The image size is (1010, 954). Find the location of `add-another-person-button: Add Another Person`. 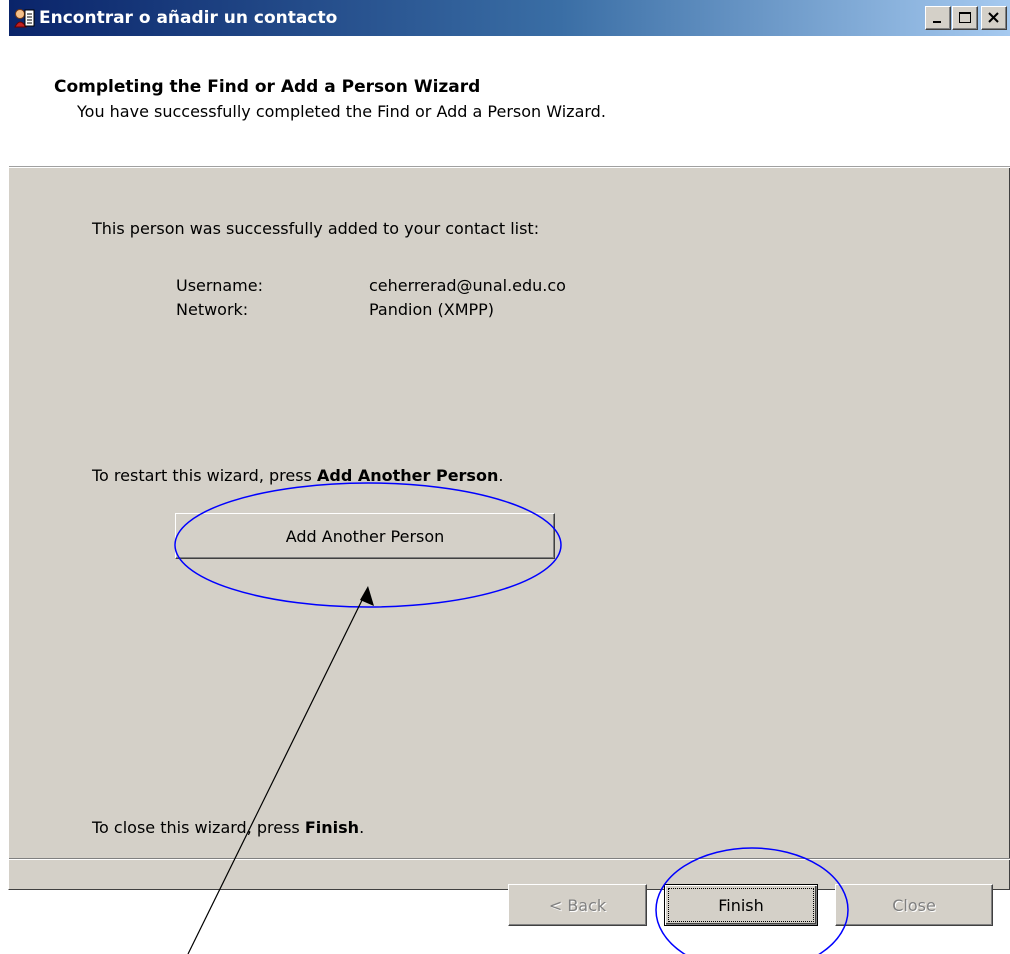

add-another-person-button: Add Another Person is located at coordinates (365, 536).